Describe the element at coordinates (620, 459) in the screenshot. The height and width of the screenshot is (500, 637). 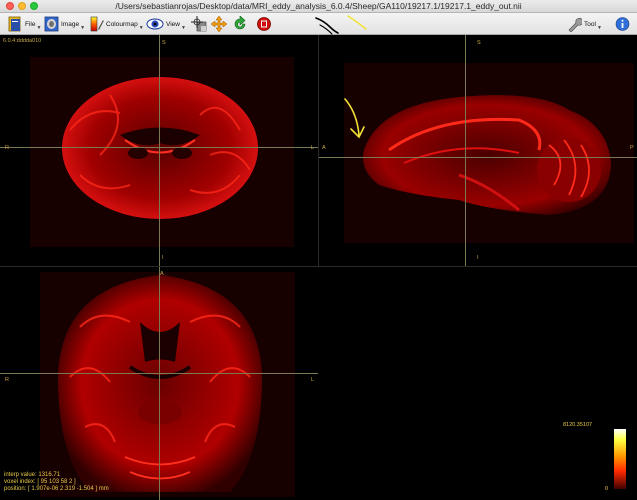
I see `colorbar` at that location.